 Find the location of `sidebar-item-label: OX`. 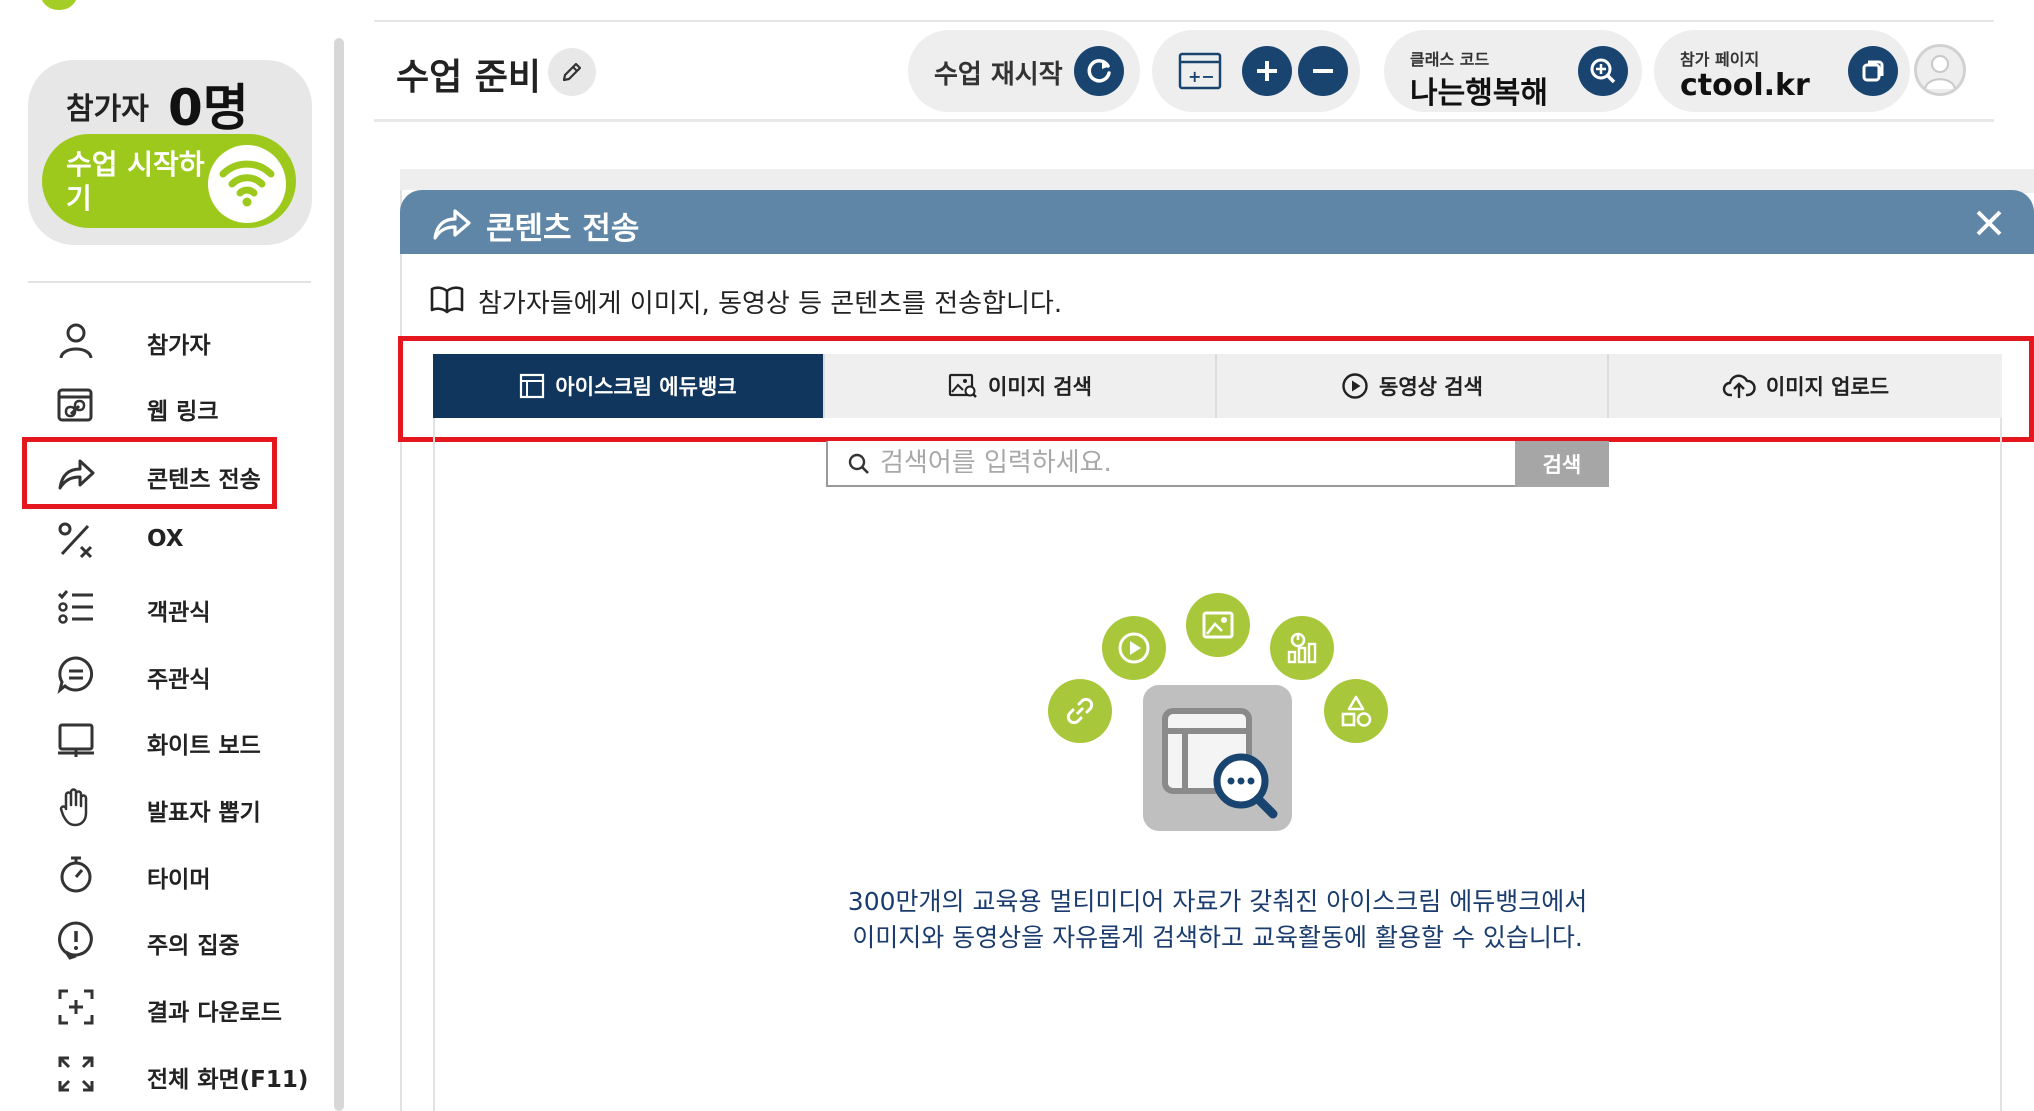

sidebar-item-label: OX is located at coordinates (165, 539).